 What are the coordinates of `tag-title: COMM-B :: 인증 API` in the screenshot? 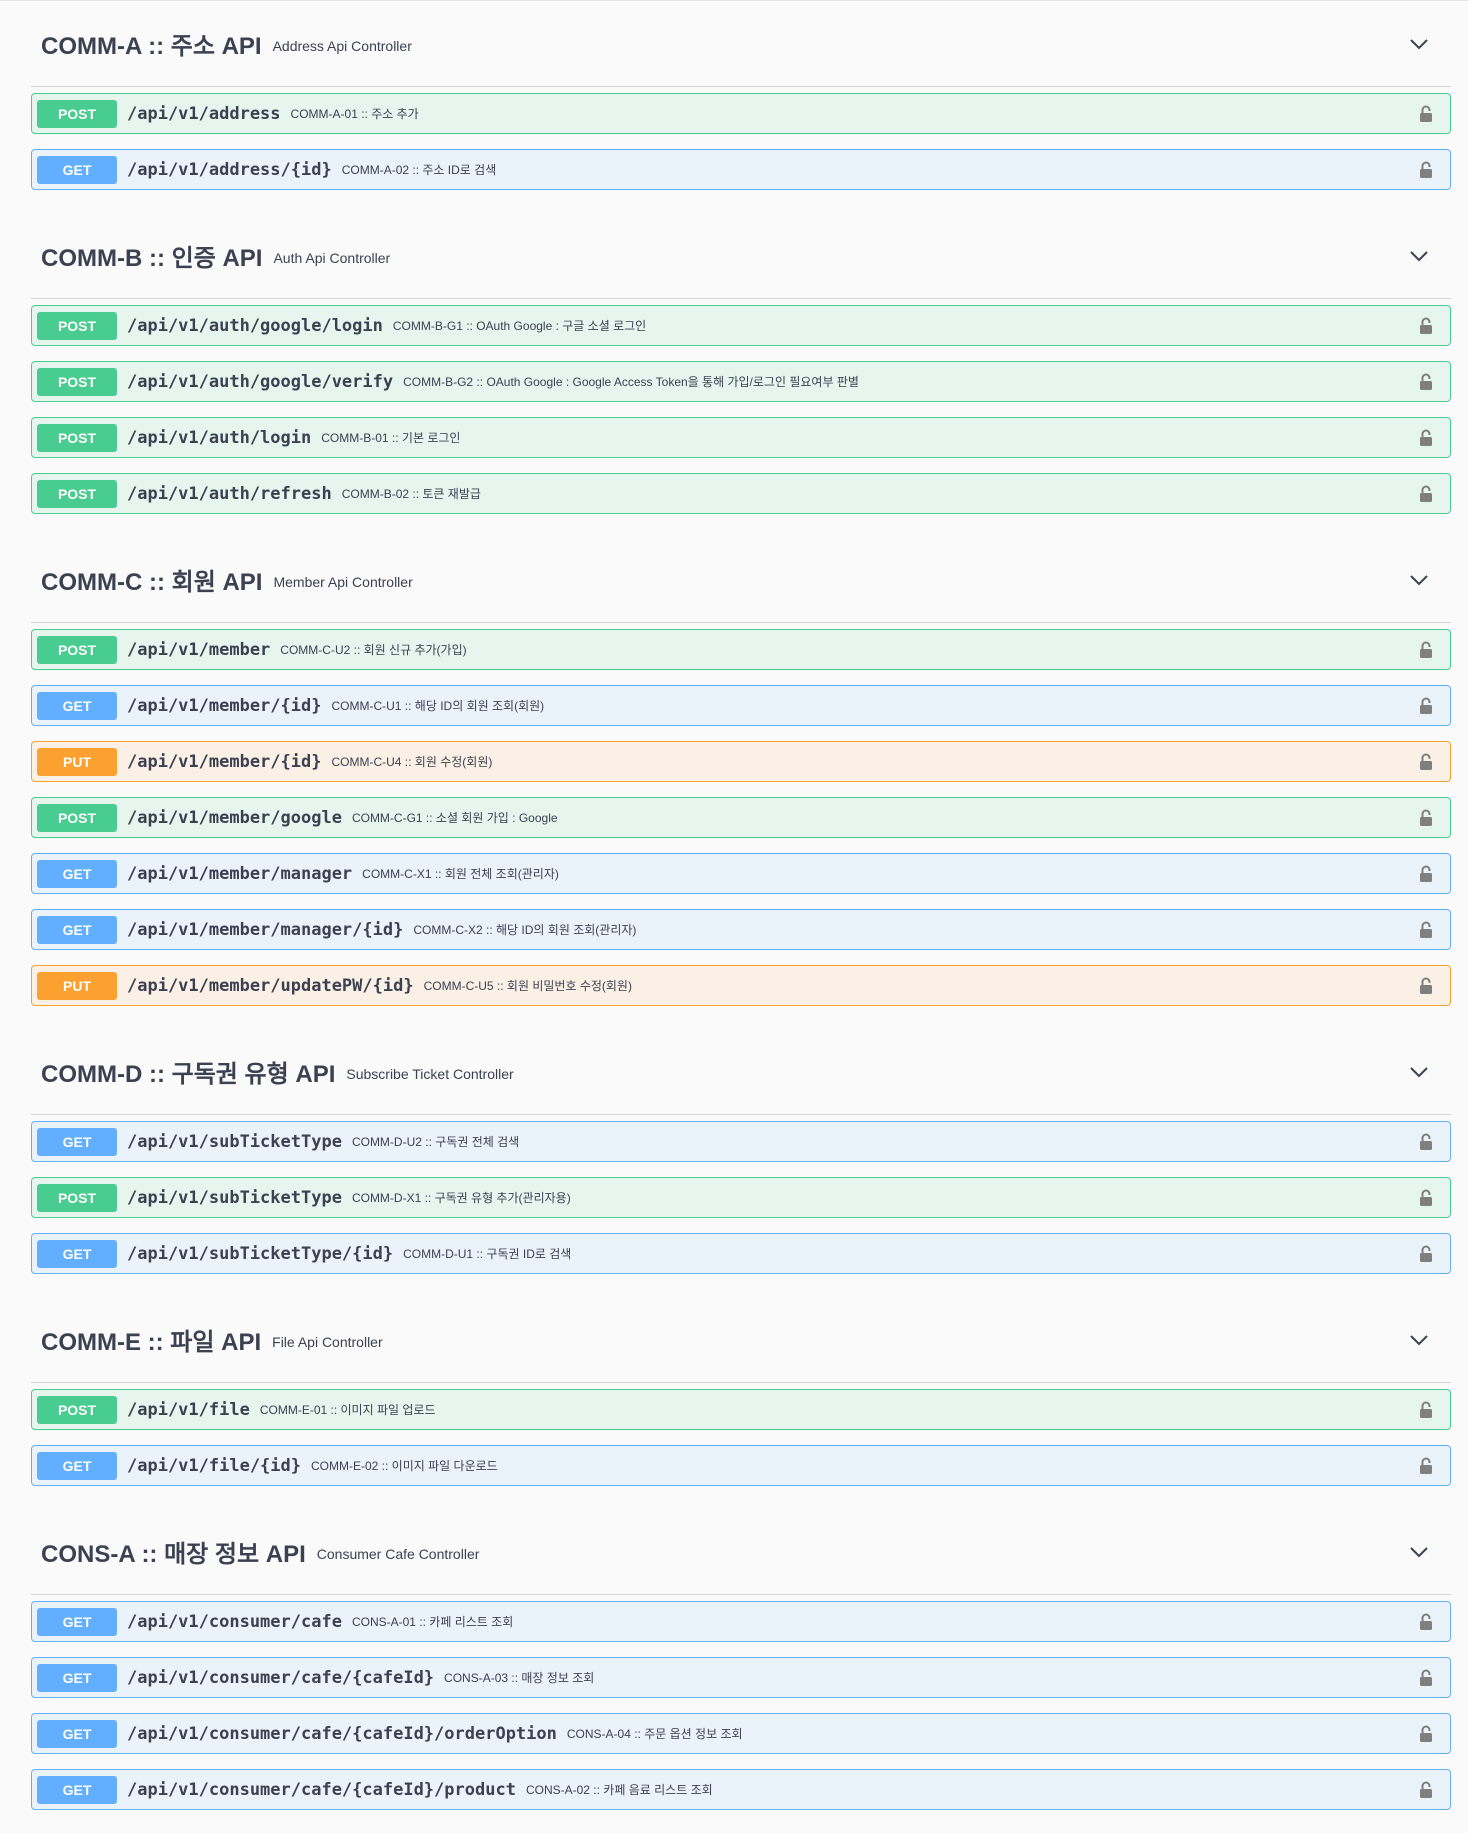 It's located at (152, 258).